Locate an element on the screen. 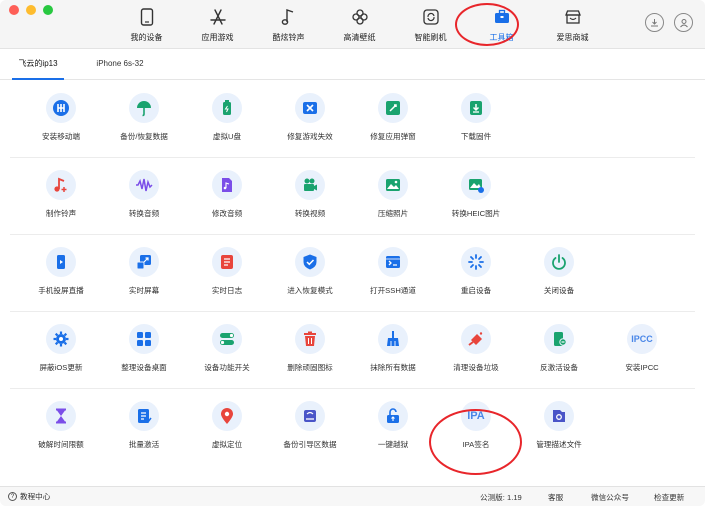  nav-toolbox: 工具箱 is located at coordinates (501, 24).